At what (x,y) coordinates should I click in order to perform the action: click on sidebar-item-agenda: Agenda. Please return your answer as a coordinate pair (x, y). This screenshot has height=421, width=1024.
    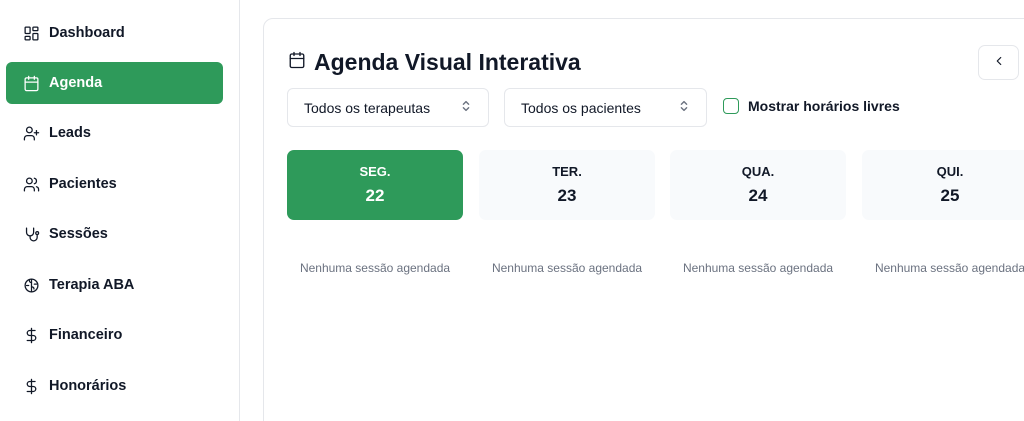
    Looking at the image, I should click on (114, 83).